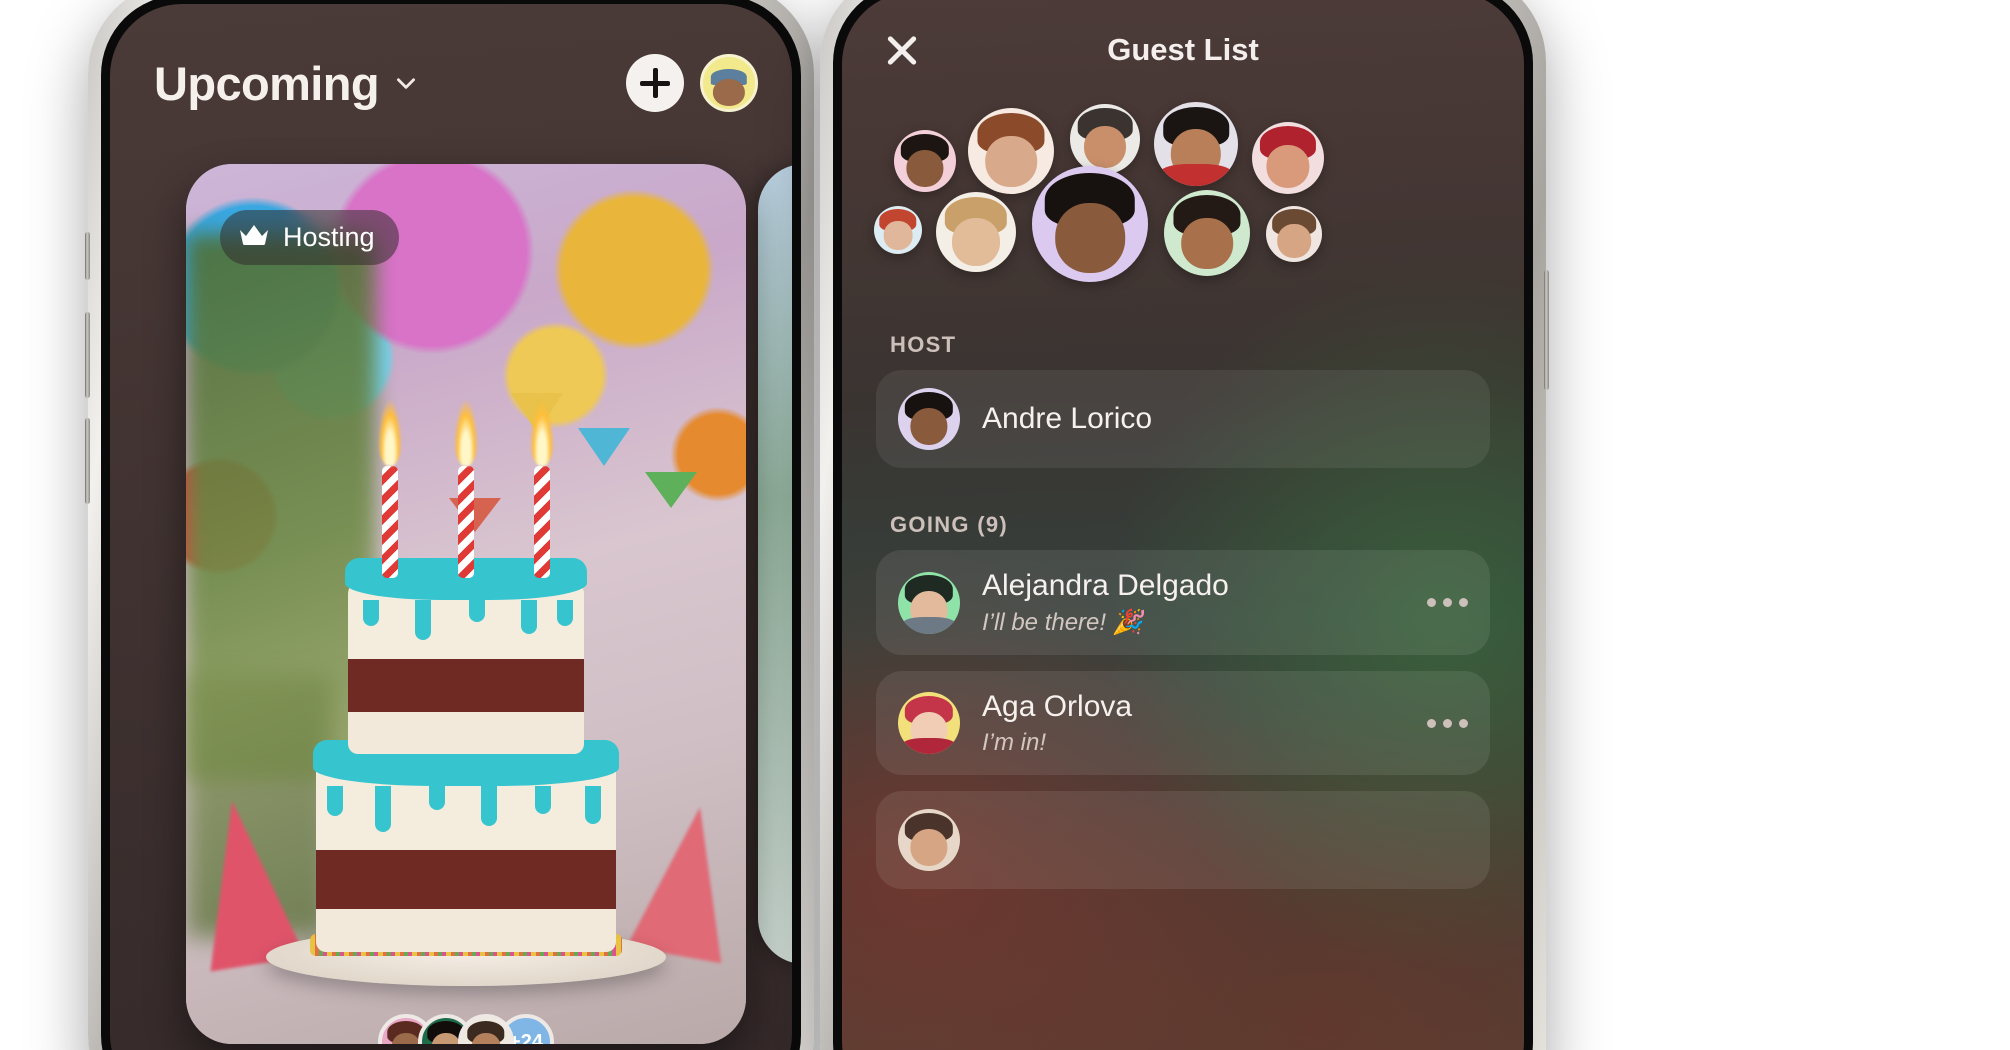 This screenshot has height=1050, width=2010. I want to click on guest-row: Alejandra Delgado I’ll be there! 🎉, so click(1183, 602).